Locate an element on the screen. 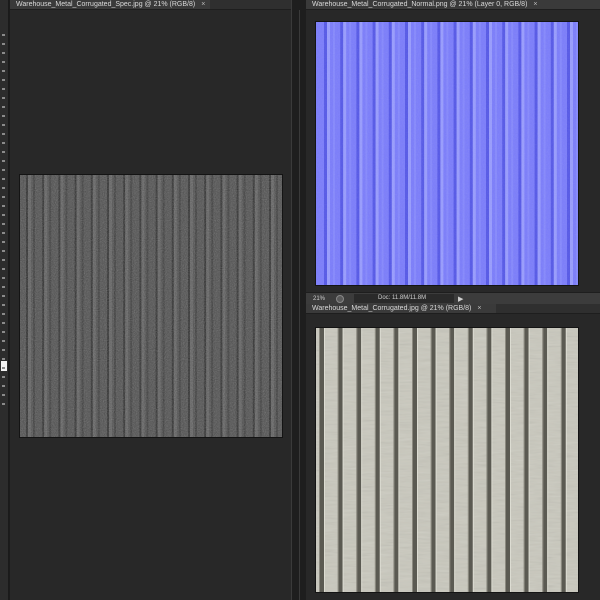  triangle-right-icon: ▶ is located at coordinates (460, 299).